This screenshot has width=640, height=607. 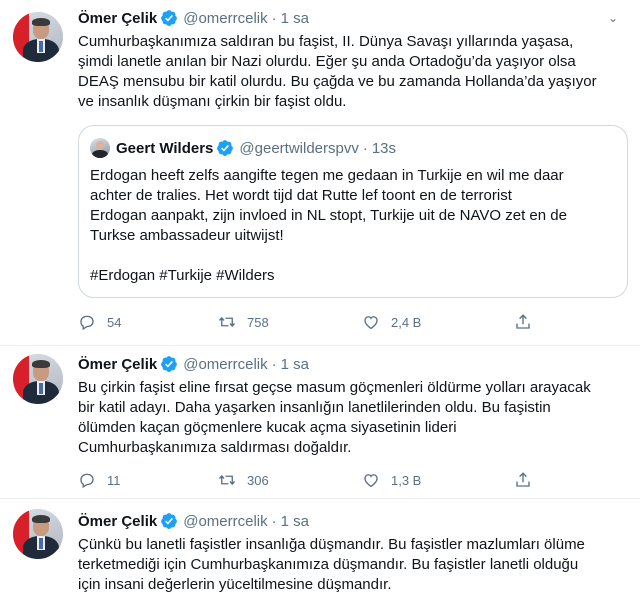 I want to click on retweet-button: 306, so click(x=243, y=480).